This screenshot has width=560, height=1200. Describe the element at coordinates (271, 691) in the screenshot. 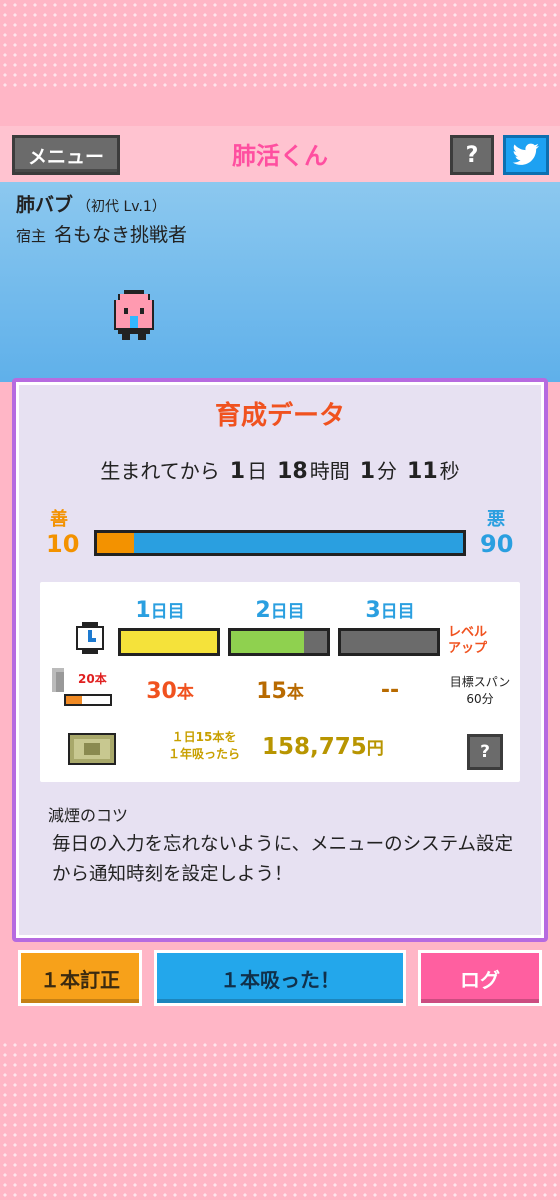

I see `day2-count-num: 15` at that location.